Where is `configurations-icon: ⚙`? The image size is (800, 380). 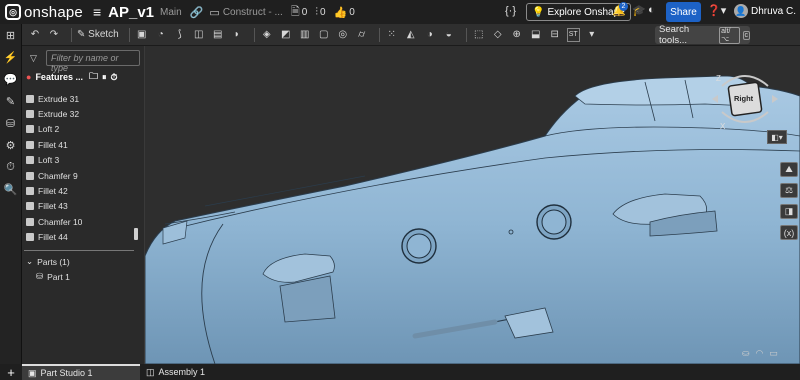 configurations-icon: ⚙ is located at coordinates (11, 145).